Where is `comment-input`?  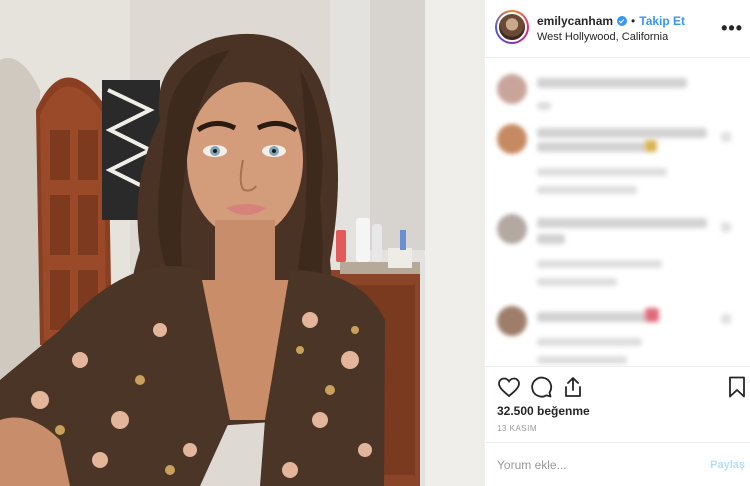
comment-input is located at coordinates (597, 465).